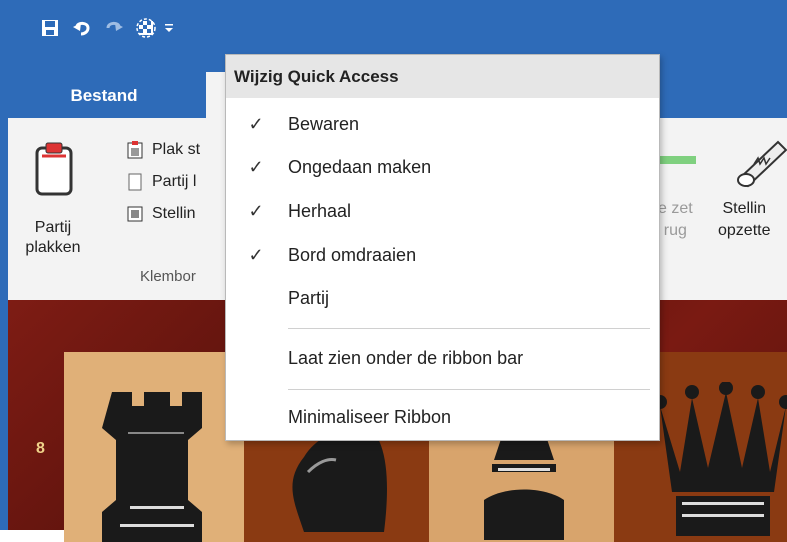 This screenshot has width=787, height=542. I want to click on position-button: Stellin, so click(161, 214).